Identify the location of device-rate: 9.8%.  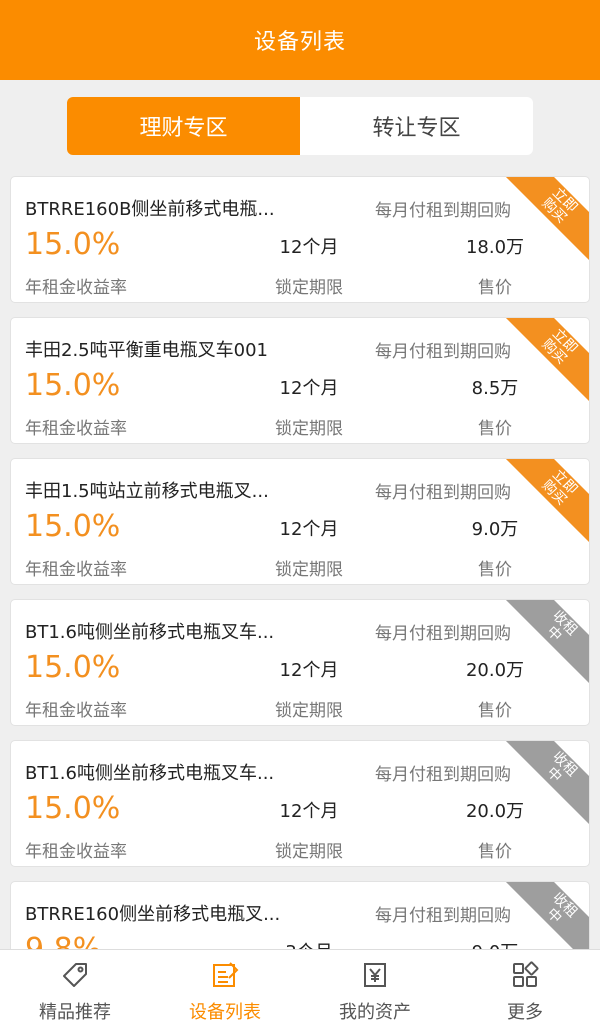
(63, 940).